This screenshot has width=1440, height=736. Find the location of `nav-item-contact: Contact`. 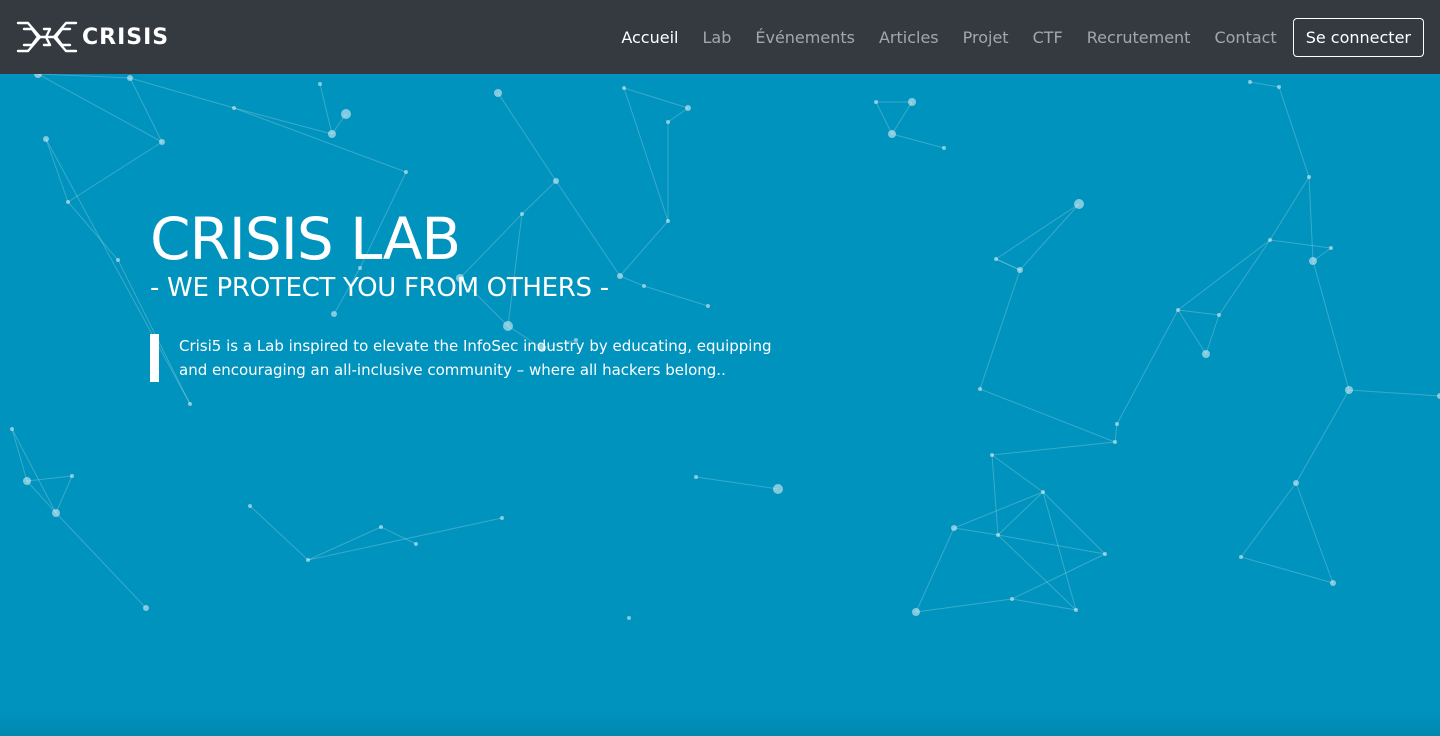

nav-item-contact: Contact is located at coordinates (1245, 37).